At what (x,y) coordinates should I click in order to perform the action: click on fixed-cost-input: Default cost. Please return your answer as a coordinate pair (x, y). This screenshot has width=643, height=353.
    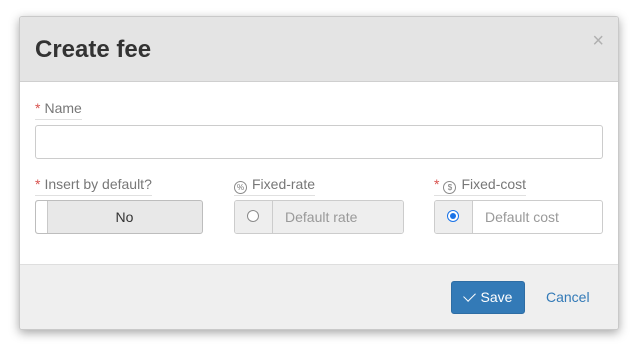
    Looking at the image, I should click on (537, 217).